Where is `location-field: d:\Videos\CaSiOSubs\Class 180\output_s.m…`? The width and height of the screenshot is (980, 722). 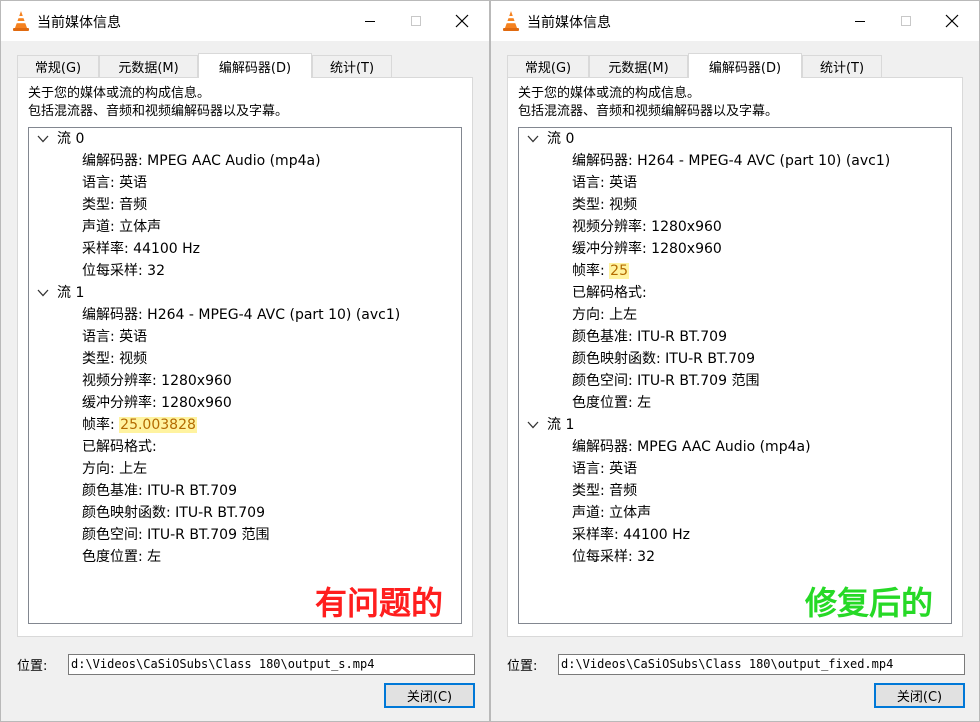 location-field: d:\Videos\CaSiOSubs\Class 180\output_s.m… is located at coordinates (271, 664).